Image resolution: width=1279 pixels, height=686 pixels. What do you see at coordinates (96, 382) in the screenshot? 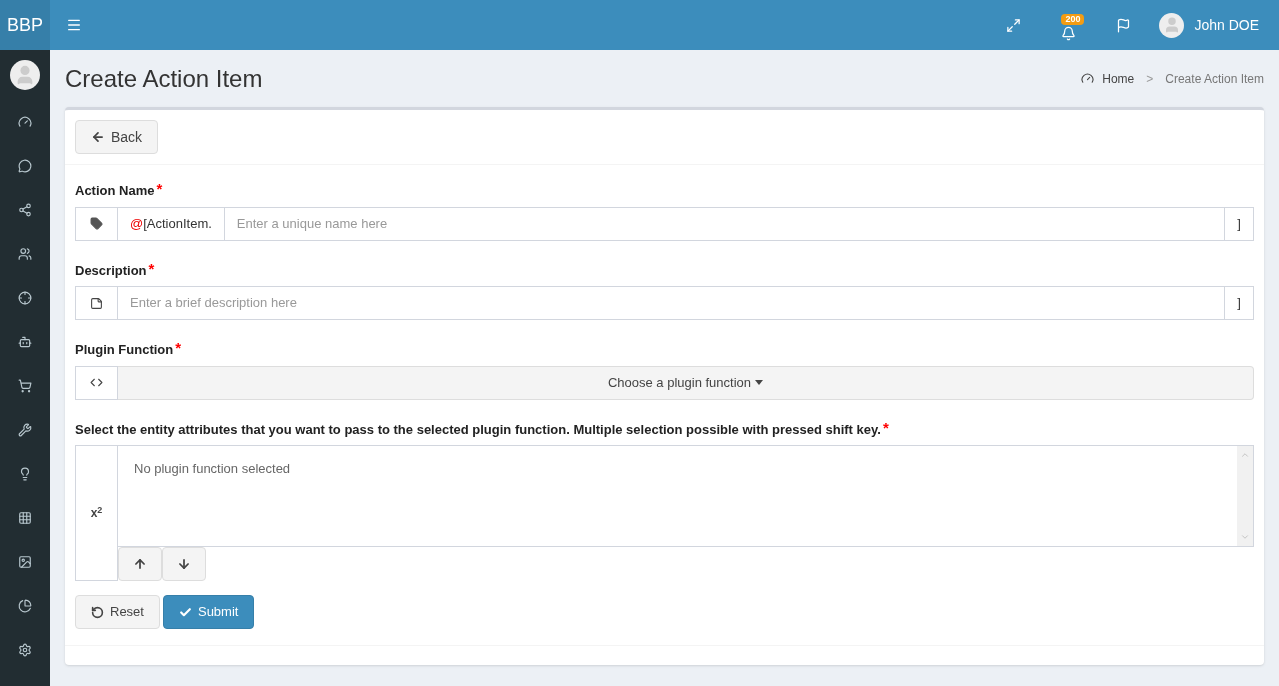
I see `code-icon` at bounding box center [96, 382].